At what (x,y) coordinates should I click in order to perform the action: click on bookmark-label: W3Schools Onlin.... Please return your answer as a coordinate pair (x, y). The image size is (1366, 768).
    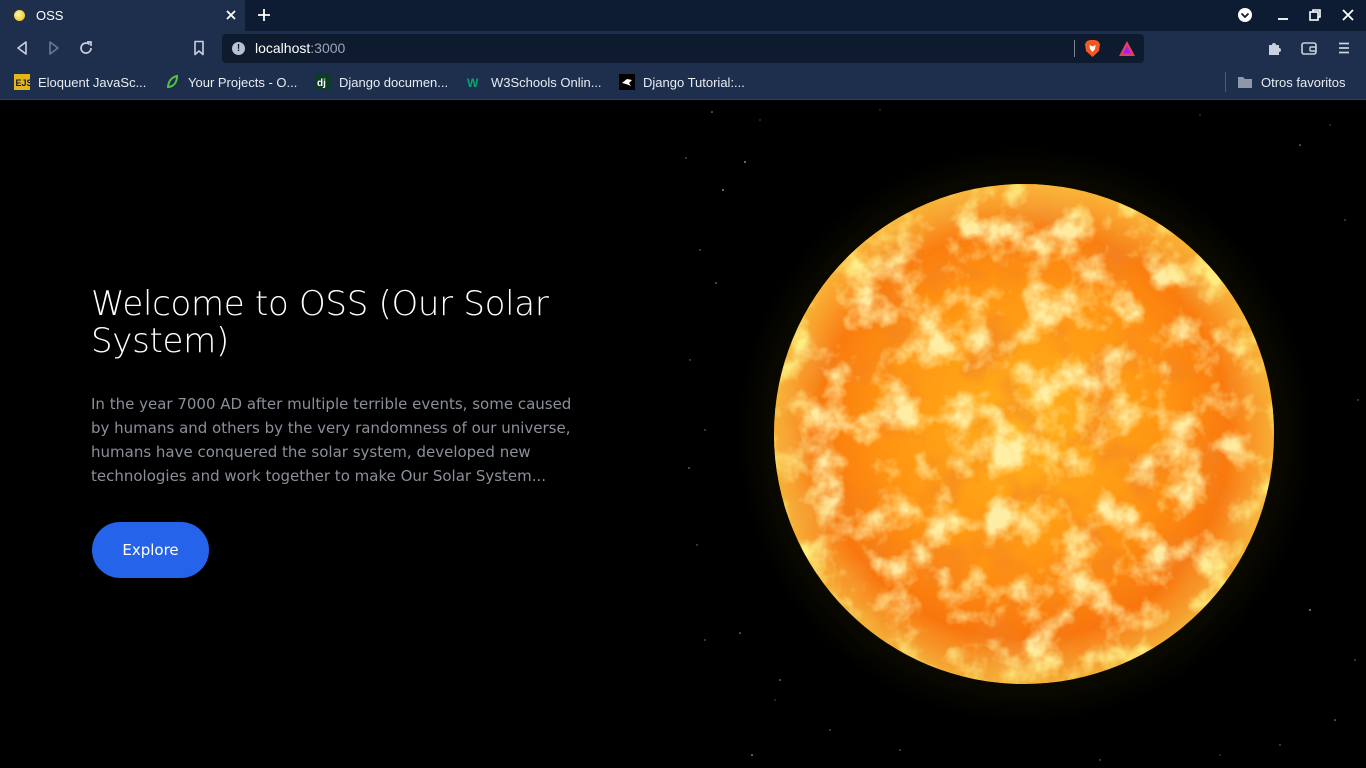
    Looking at the image, I should click on (546, 82).